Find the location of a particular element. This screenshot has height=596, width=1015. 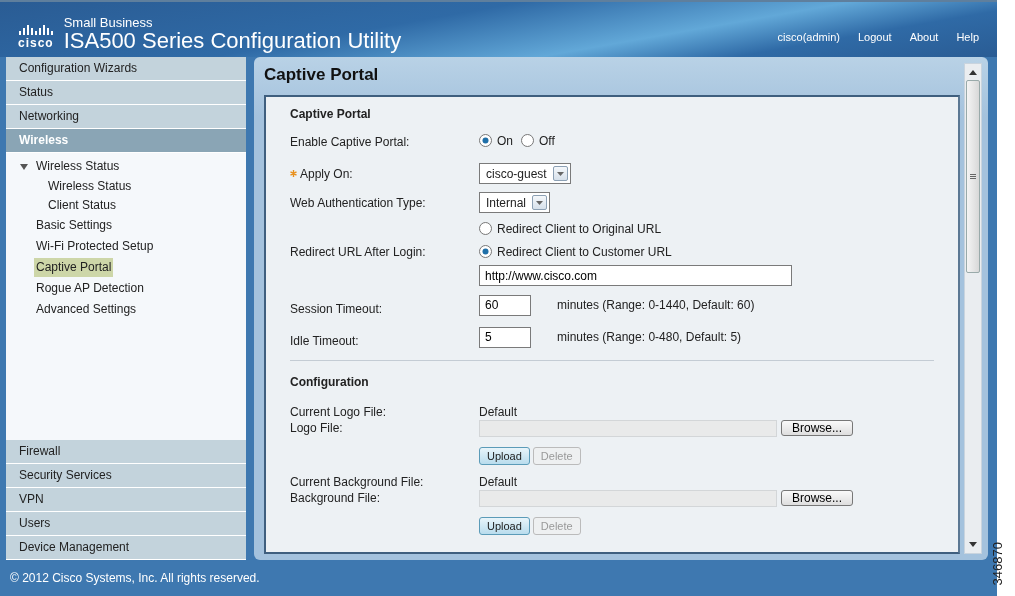

section-heading: Captive Portal is located at coordinates (331, 114).